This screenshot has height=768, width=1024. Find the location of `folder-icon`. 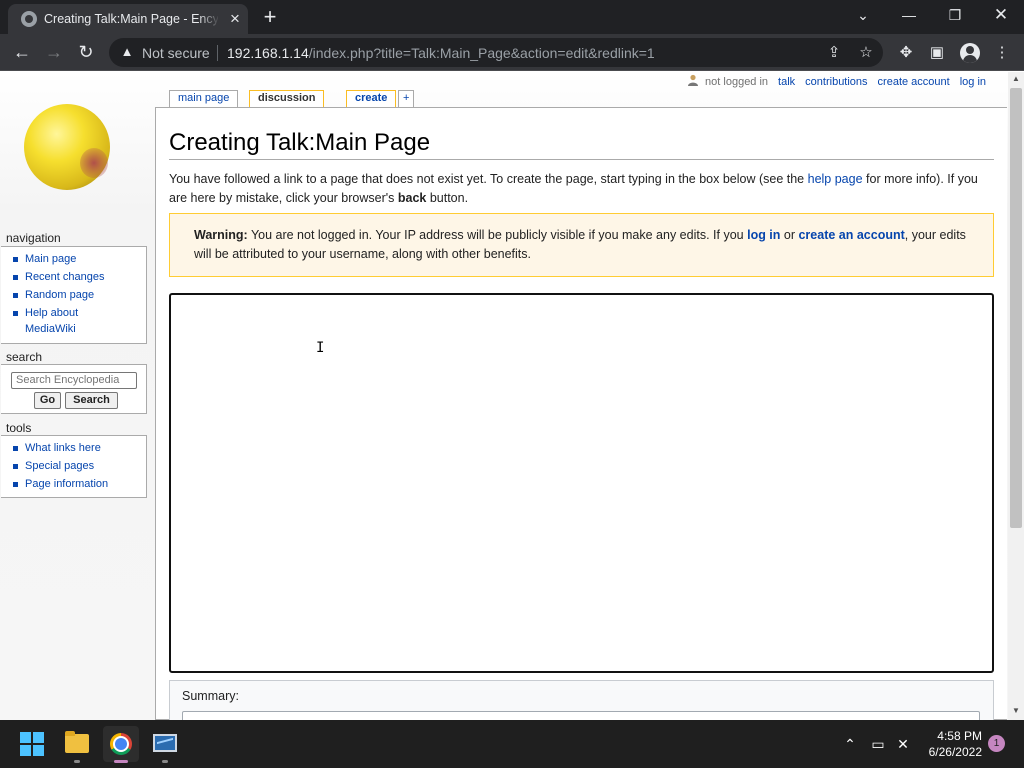

folder-icon is located at coordinates (77, 742).